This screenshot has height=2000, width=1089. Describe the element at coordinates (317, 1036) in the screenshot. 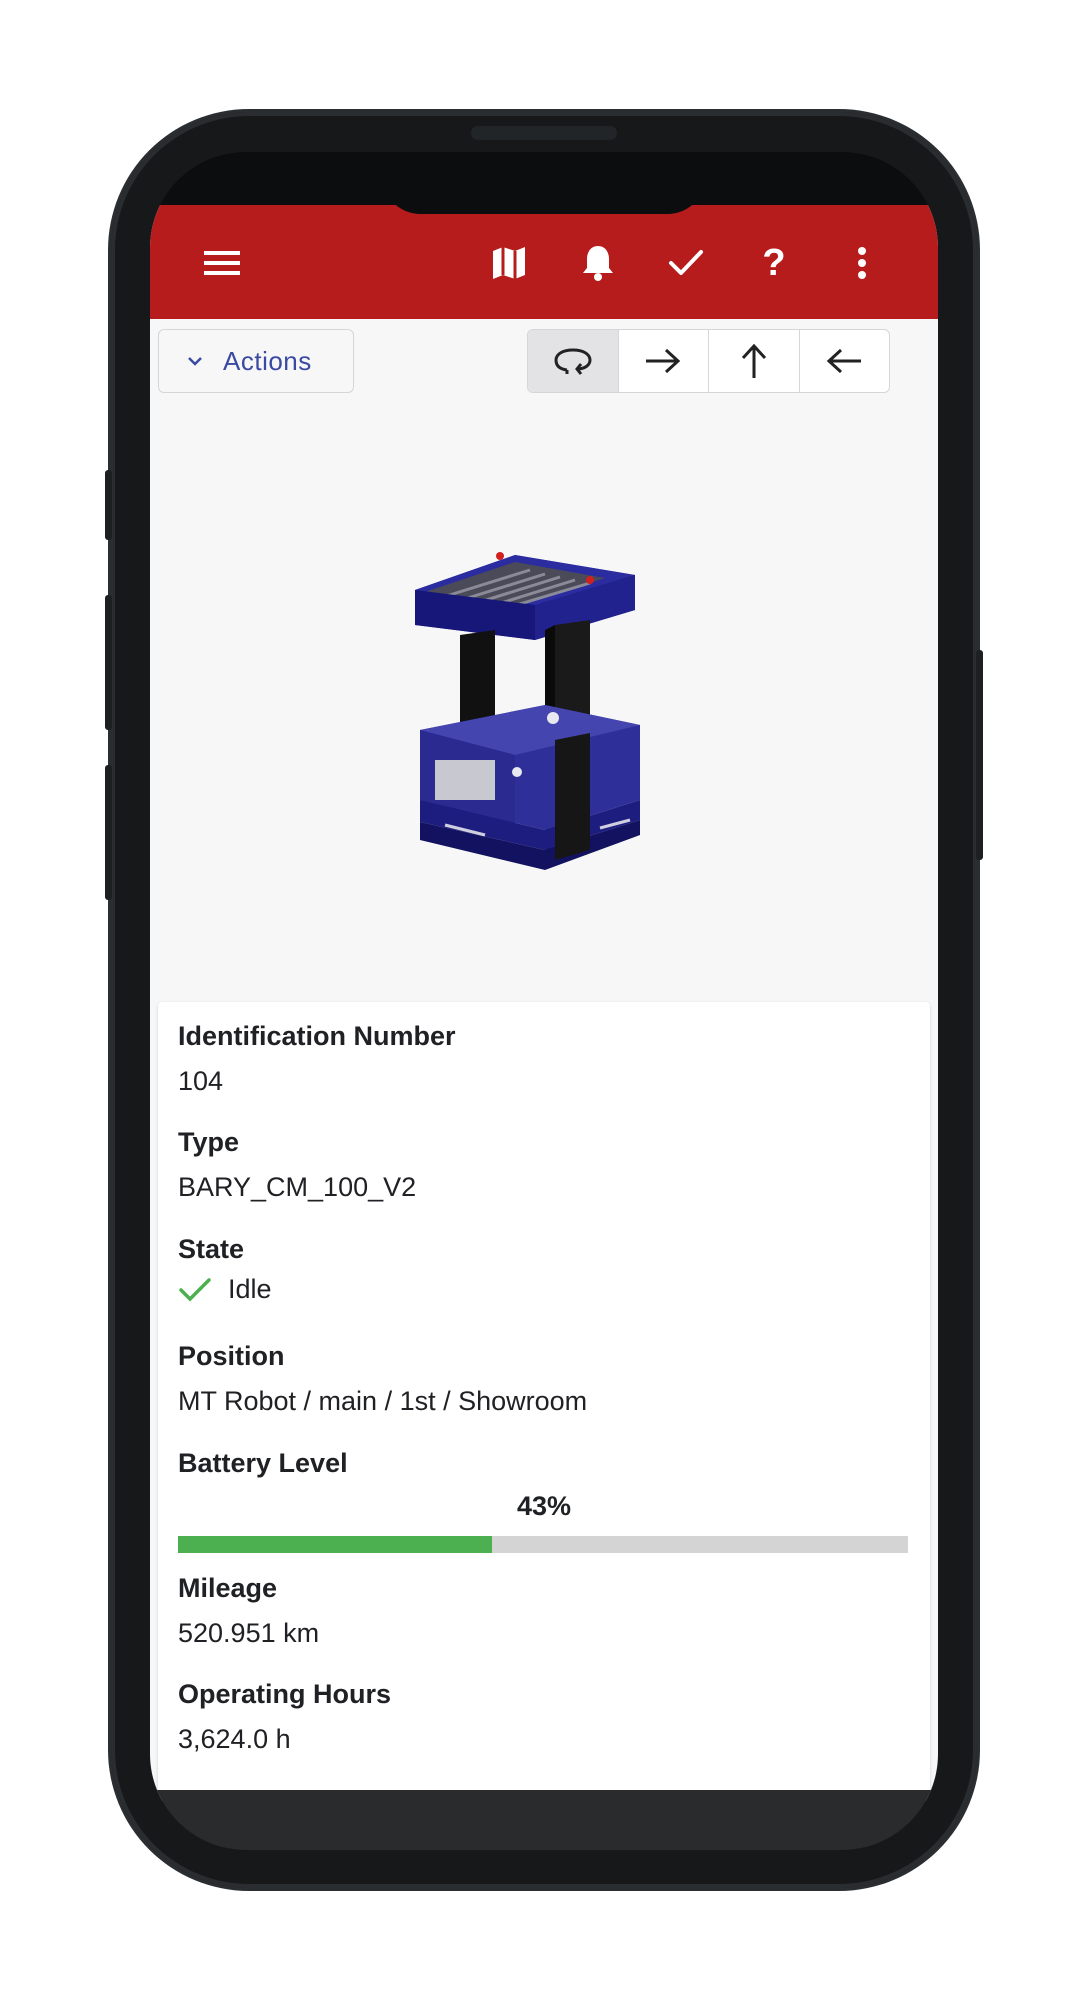

I see `identification-number-label: Identification Number` at that location.